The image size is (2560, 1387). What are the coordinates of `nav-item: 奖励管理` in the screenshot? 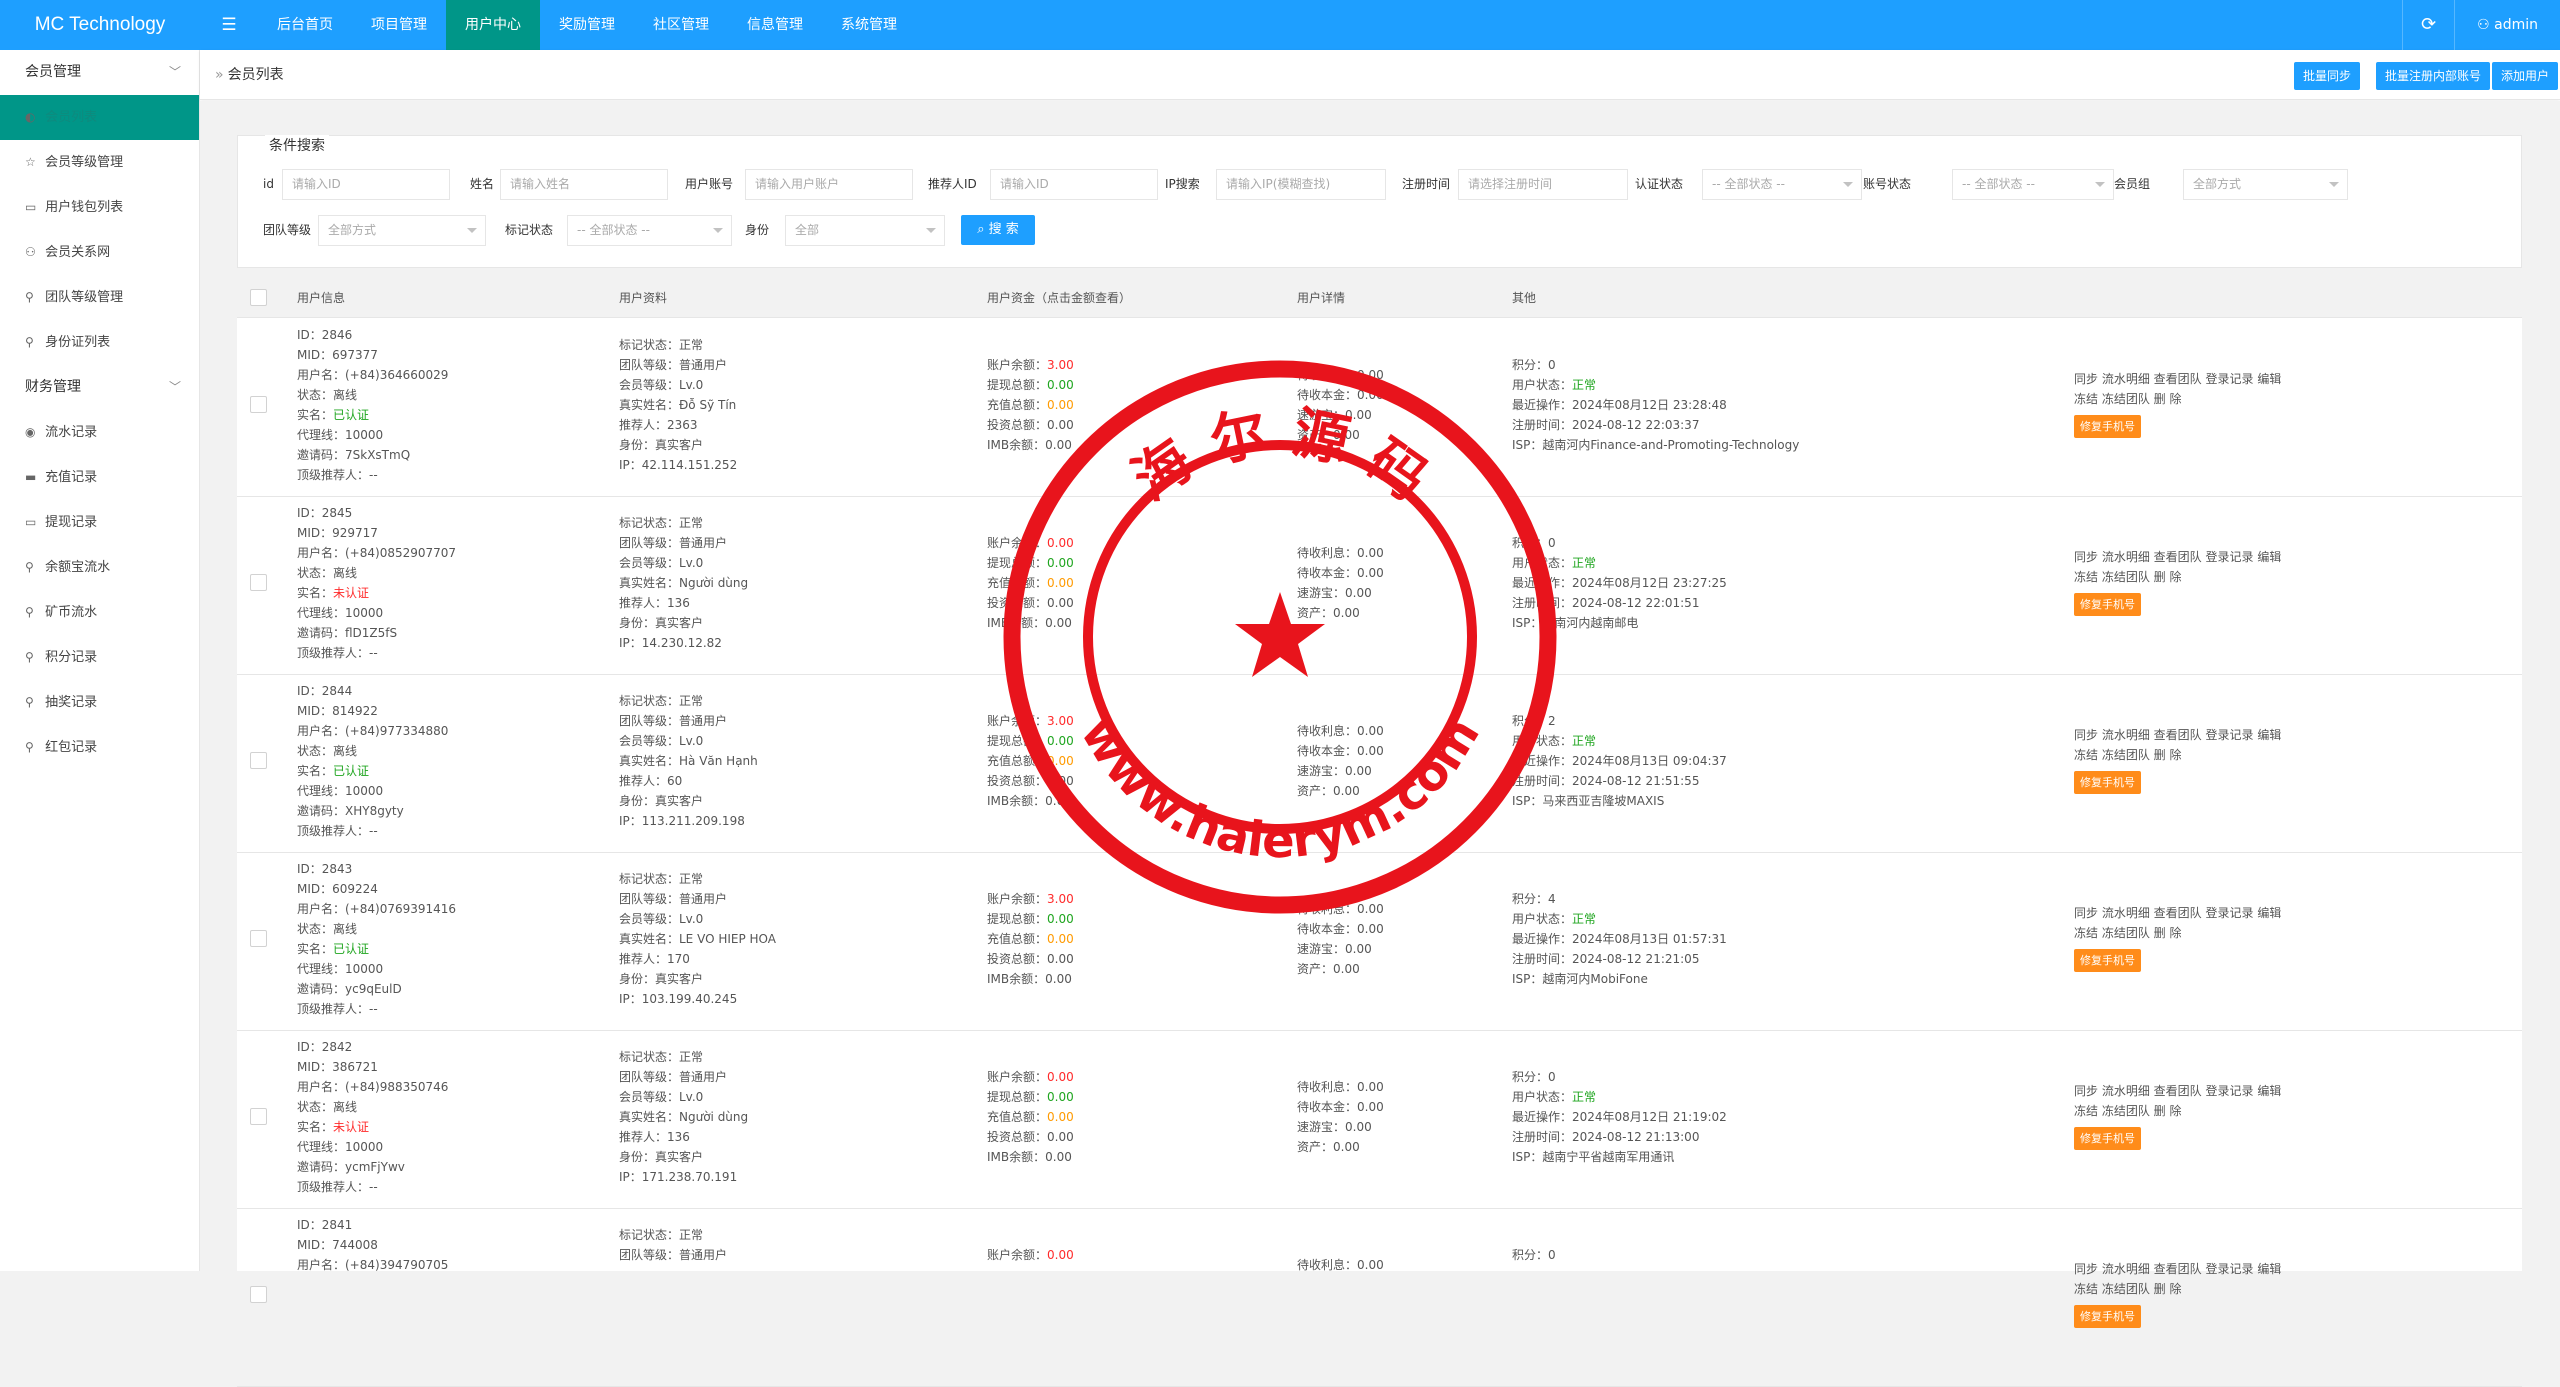 It's located at (587, 25).